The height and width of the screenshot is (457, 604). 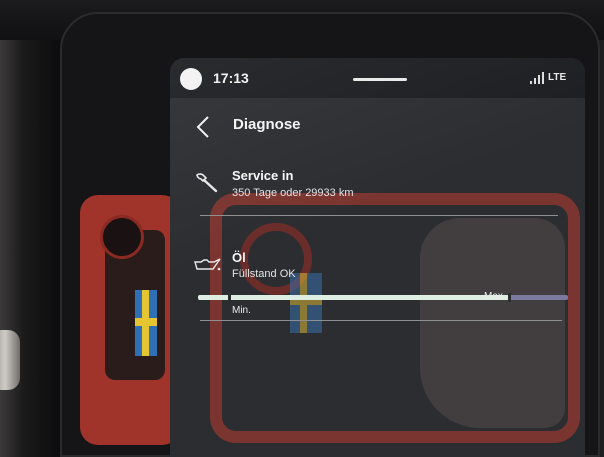 What do you see at coordinates (264, 274) in the screenshot?
I see `oil-subtitle: Füllstand OK` at bounding box center [264, 274].